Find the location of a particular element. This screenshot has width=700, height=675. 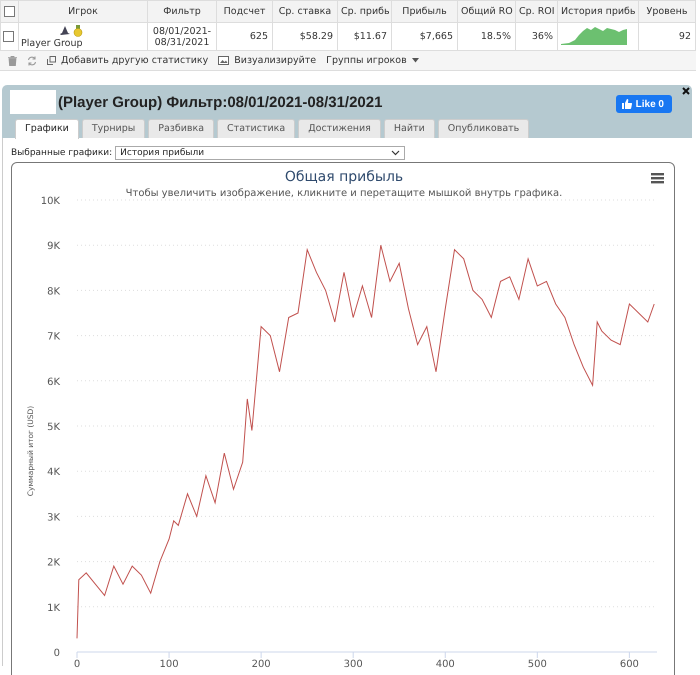

axis-label: 500 is located at coordinates (537, 664).